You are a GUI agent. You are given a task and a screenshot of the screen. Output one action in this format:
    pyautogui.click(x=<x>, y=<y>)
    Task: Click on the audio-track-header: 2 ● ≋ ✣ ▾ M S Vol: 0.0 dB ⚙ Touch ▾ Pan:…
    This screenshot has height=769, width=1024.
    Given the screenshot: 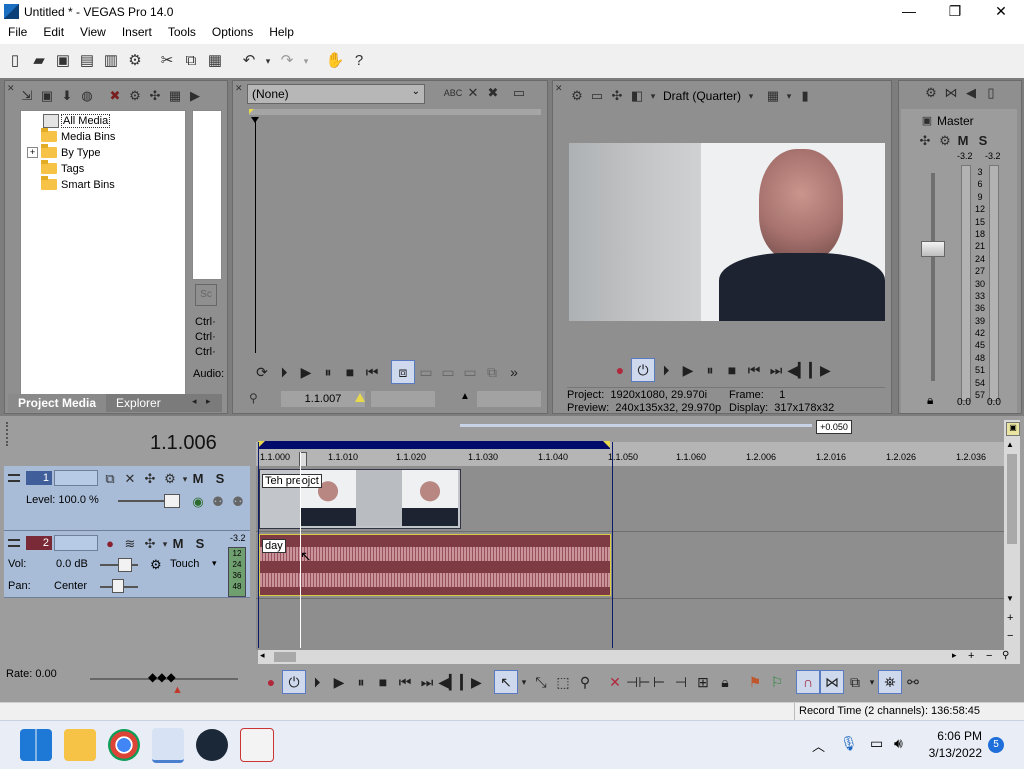 What is the action you would take?
    pyautogui.click(x=127, y=564)
    